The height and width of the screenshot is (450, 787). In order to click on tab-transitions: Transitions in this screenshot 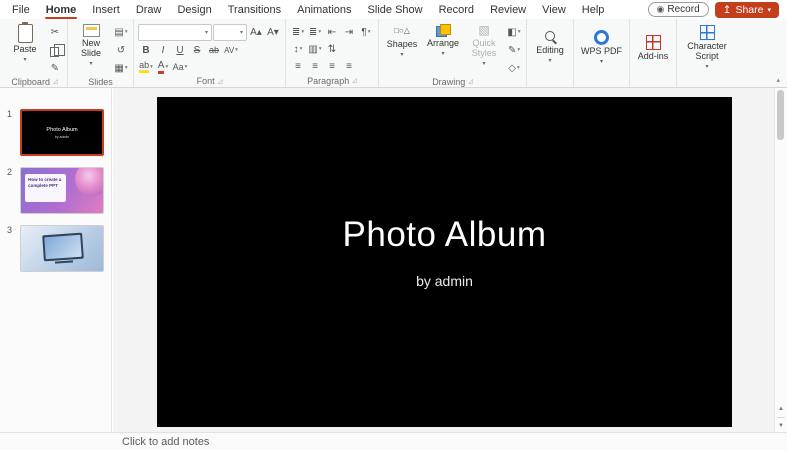, I will do `click(254, 9)`.